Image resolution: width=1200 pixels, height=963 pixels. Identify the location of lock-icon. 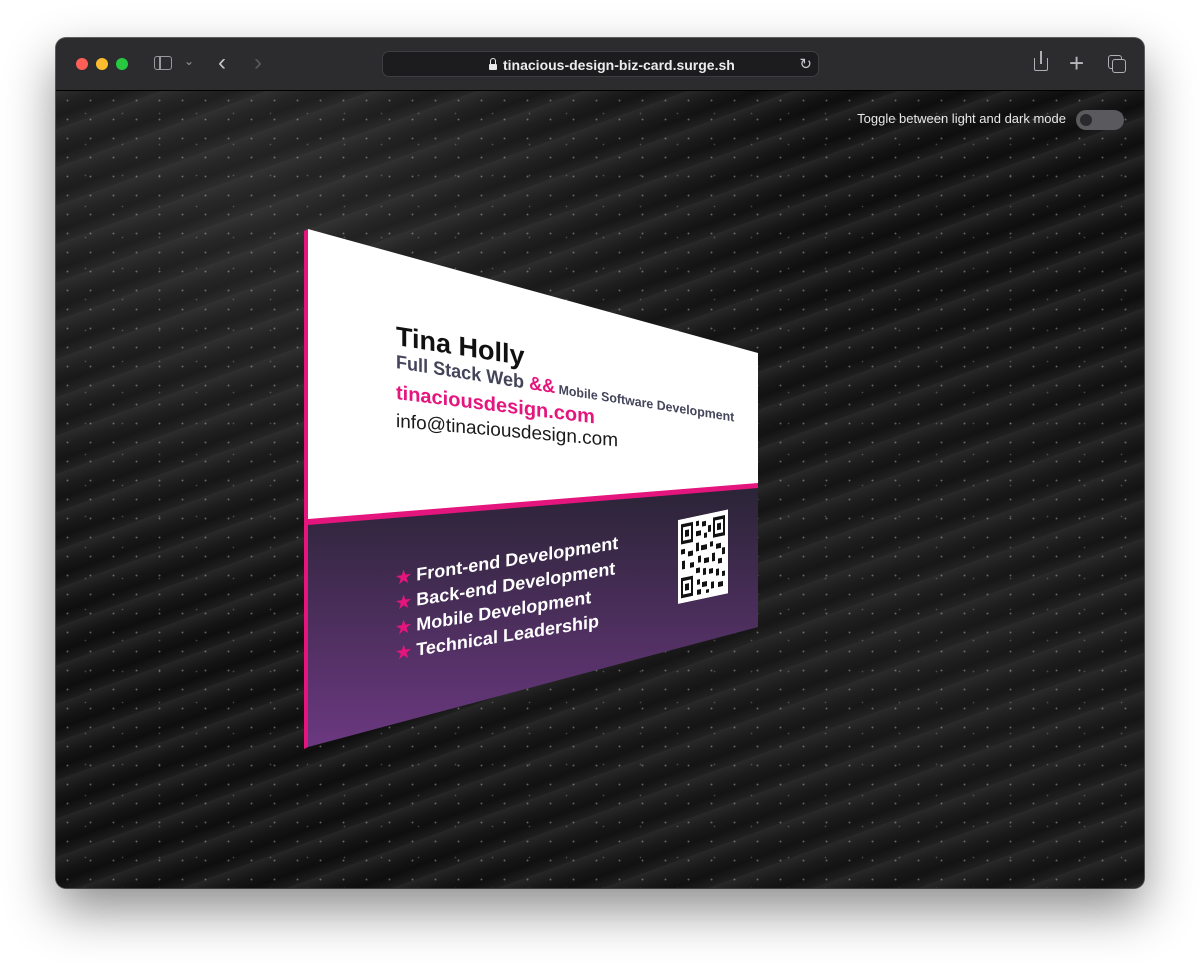
(493, 64).